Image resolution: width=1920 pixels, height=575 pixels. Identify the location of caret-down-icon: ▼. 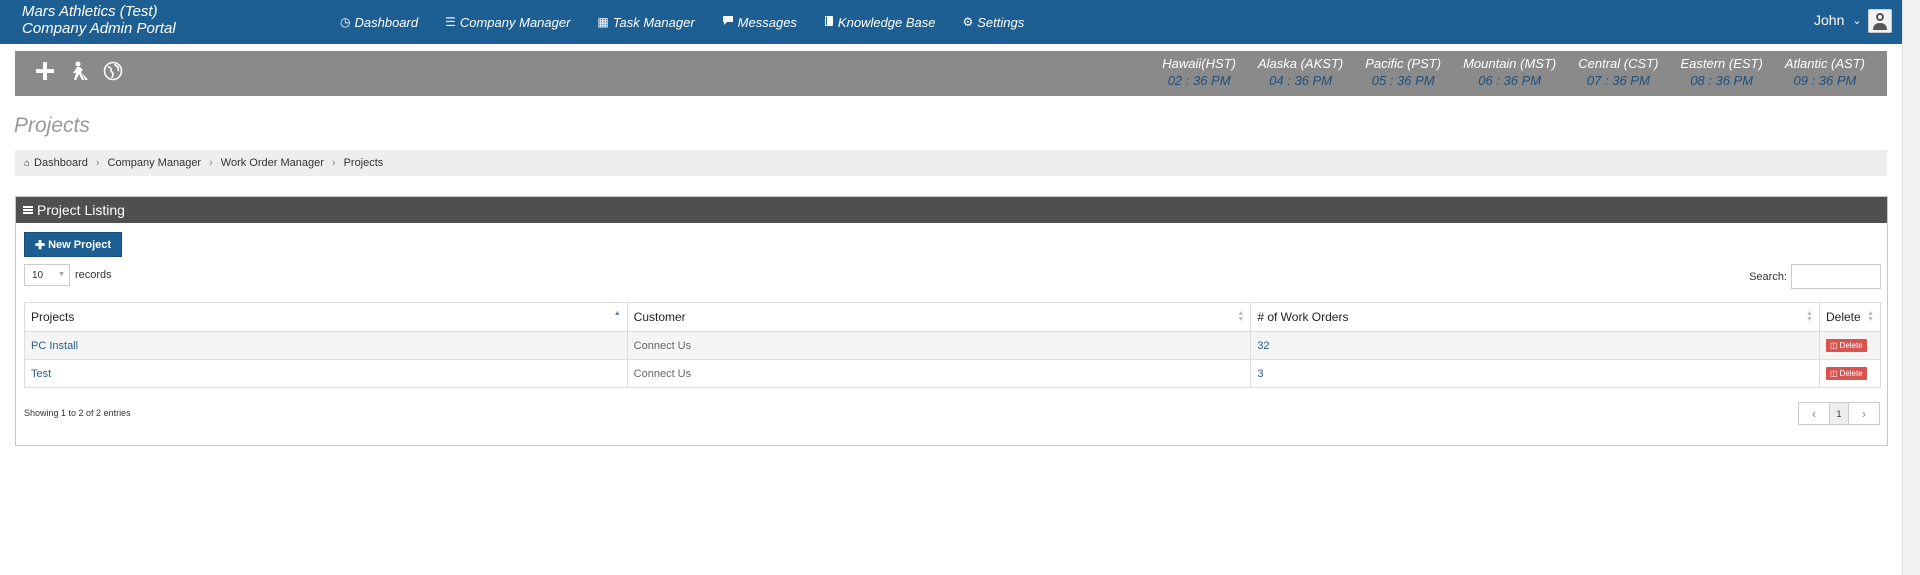
(61, 274).